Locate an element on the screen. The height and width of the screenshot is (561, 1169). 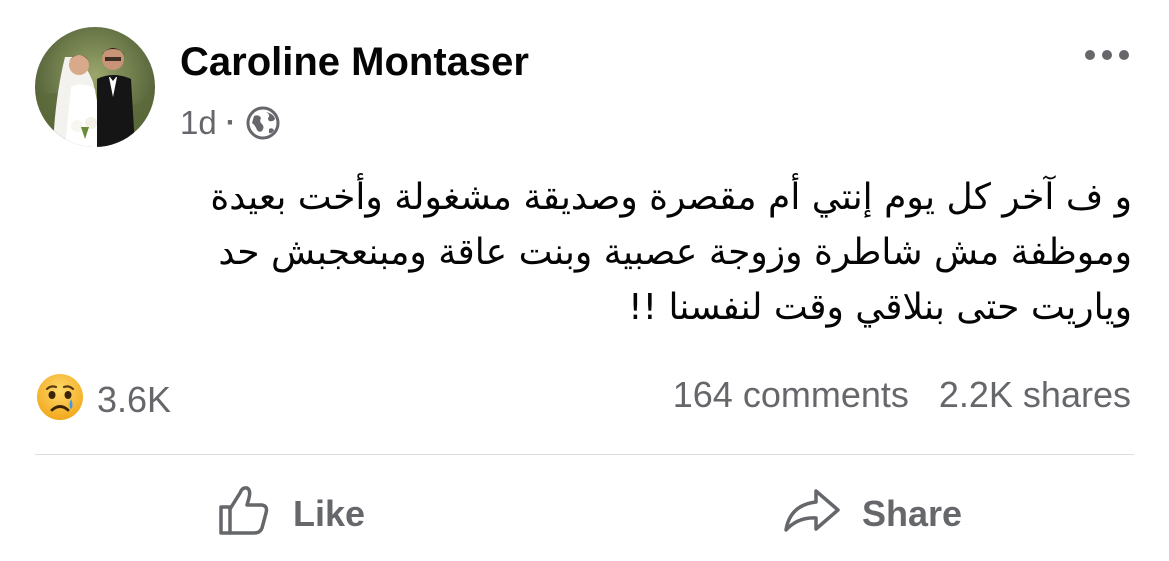
more-options-icon is located at coordinates (1107, 55).